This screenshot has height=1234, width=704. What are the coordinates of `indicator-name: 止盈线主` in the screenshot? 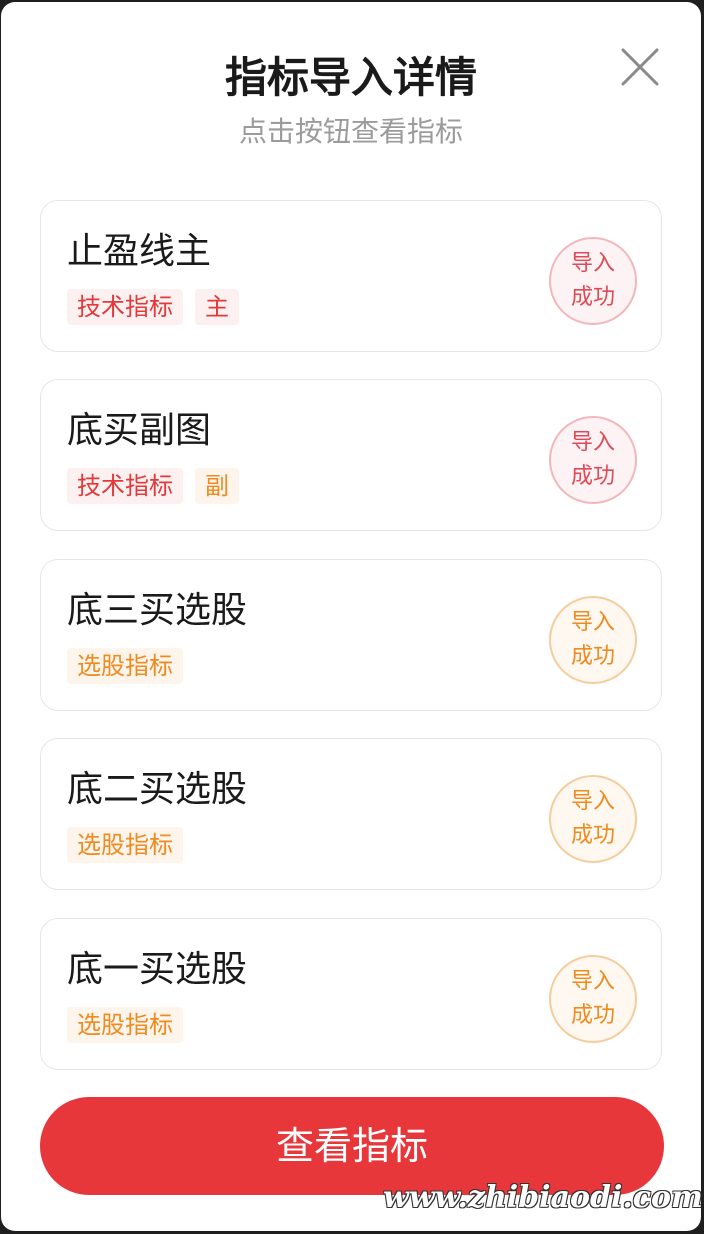 It's located at (139, 251).